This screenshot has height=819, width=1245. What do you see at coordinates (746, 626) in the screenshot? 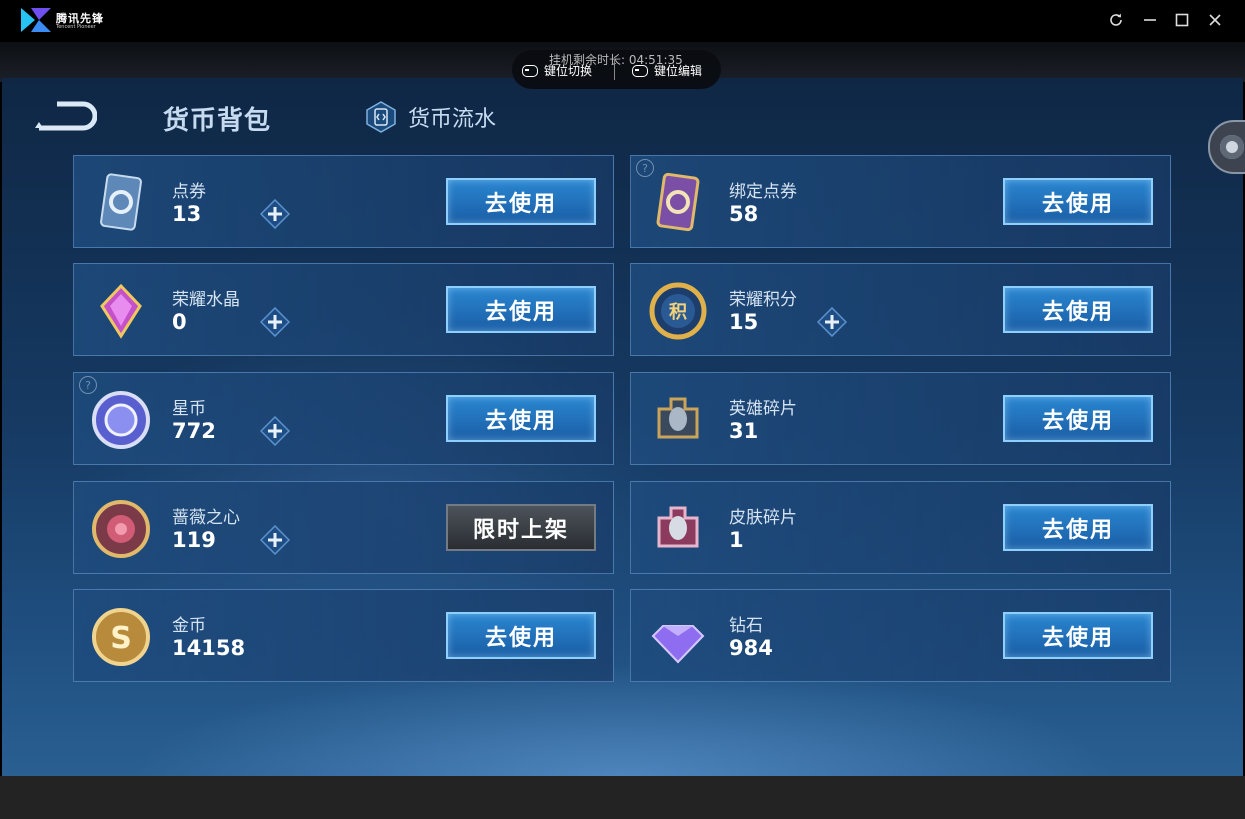
I see `currency-name: 钻石` at bounding box center [746, 626].